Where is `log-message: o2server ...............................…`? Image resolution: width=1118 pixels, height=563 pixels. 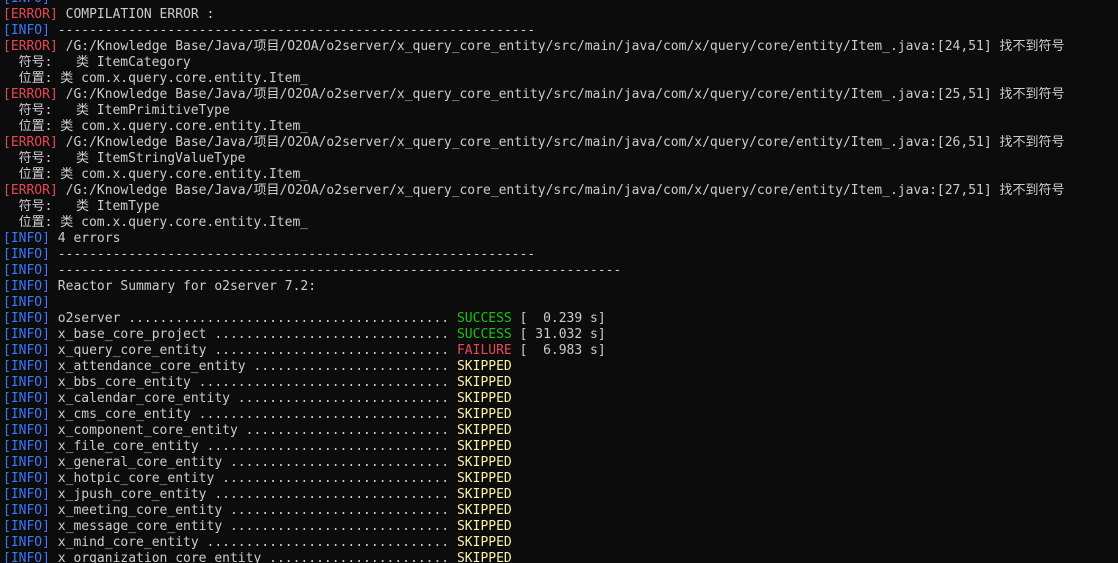 log-message: o2server ...............................… is located at coordinates (253, 318).